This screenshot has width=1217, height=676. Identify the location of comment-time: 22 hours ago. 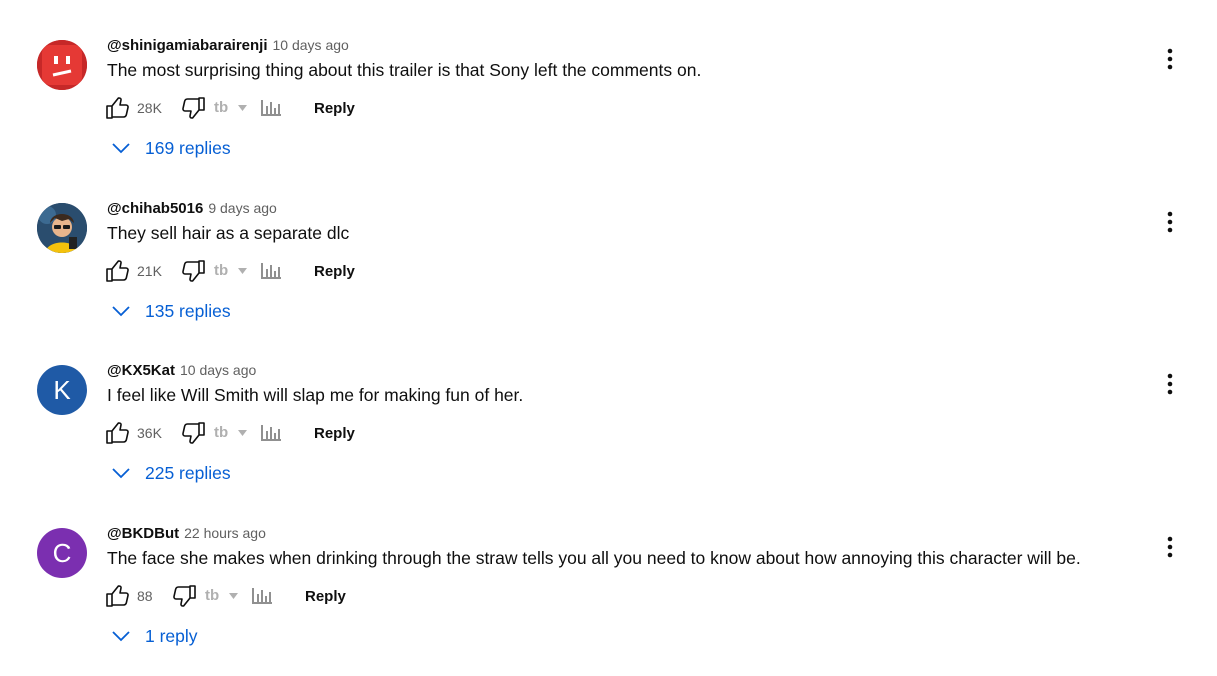
(225, 533).